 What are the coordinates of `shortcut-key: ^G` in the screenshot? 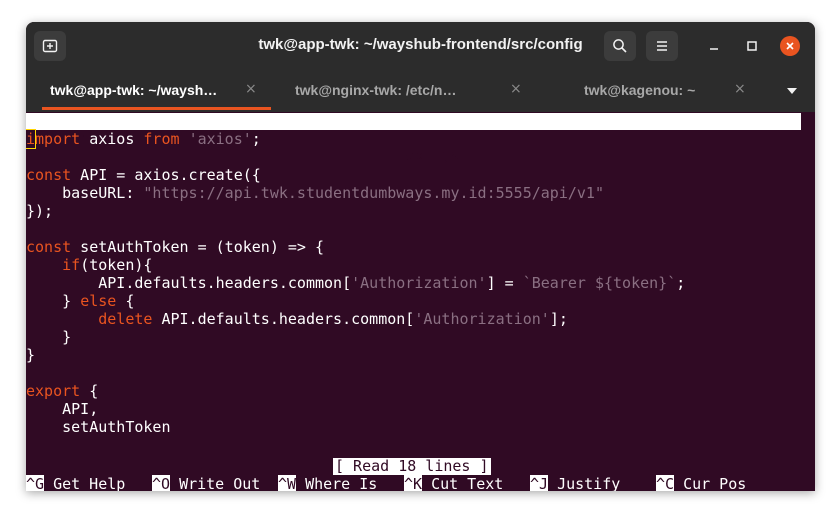 It's located at (35, 483).